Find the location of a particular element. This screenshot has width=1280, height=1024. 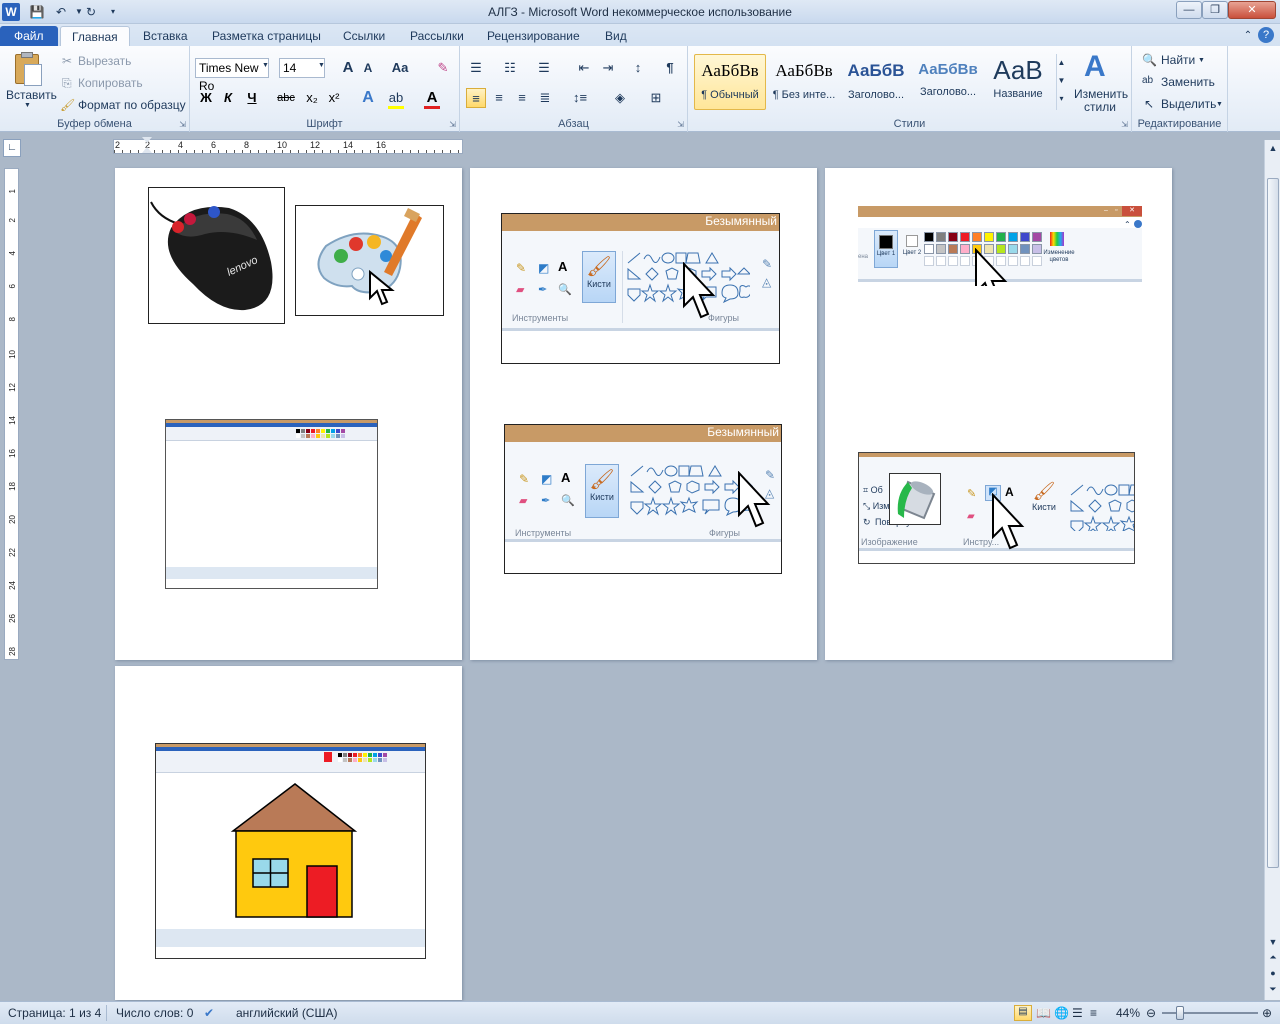

mouse-picture: lenovo is located at coordinates (216, 255).